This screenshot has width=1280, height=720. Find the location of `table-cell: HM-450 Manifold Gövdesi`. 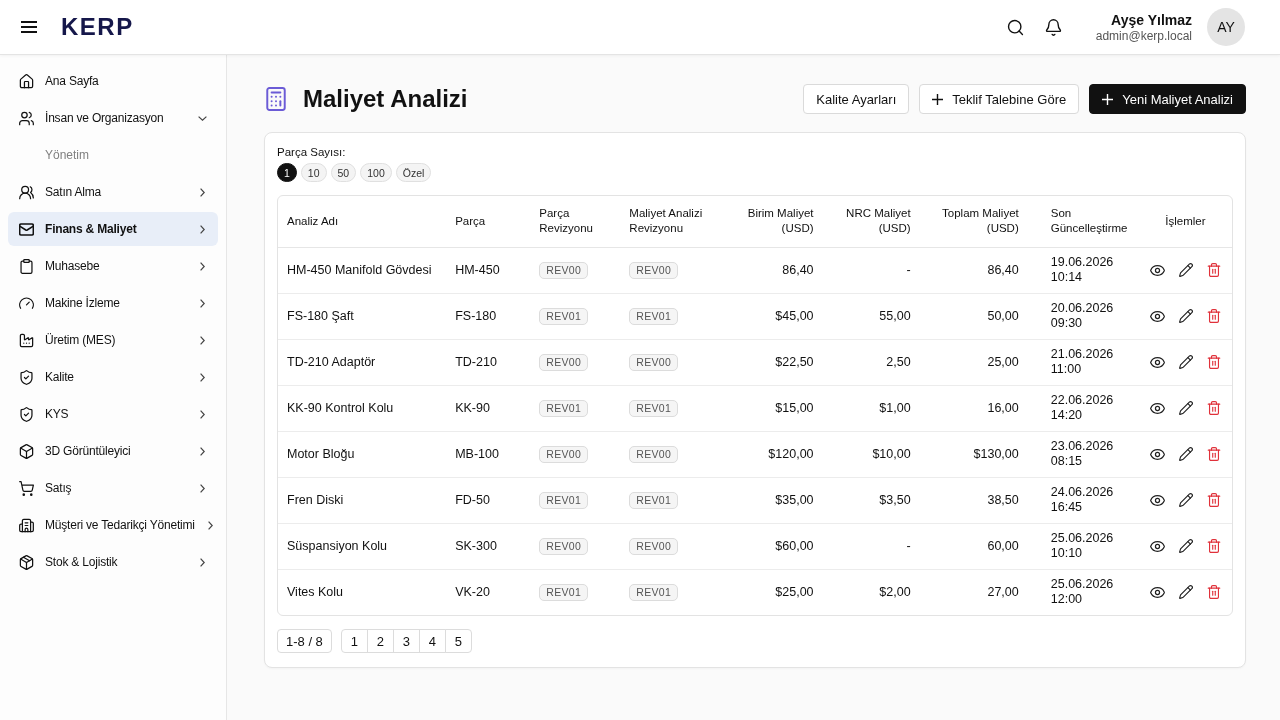

table-cell: HM-450 Manifold Gövdesi is located at coordinates (362, 270).